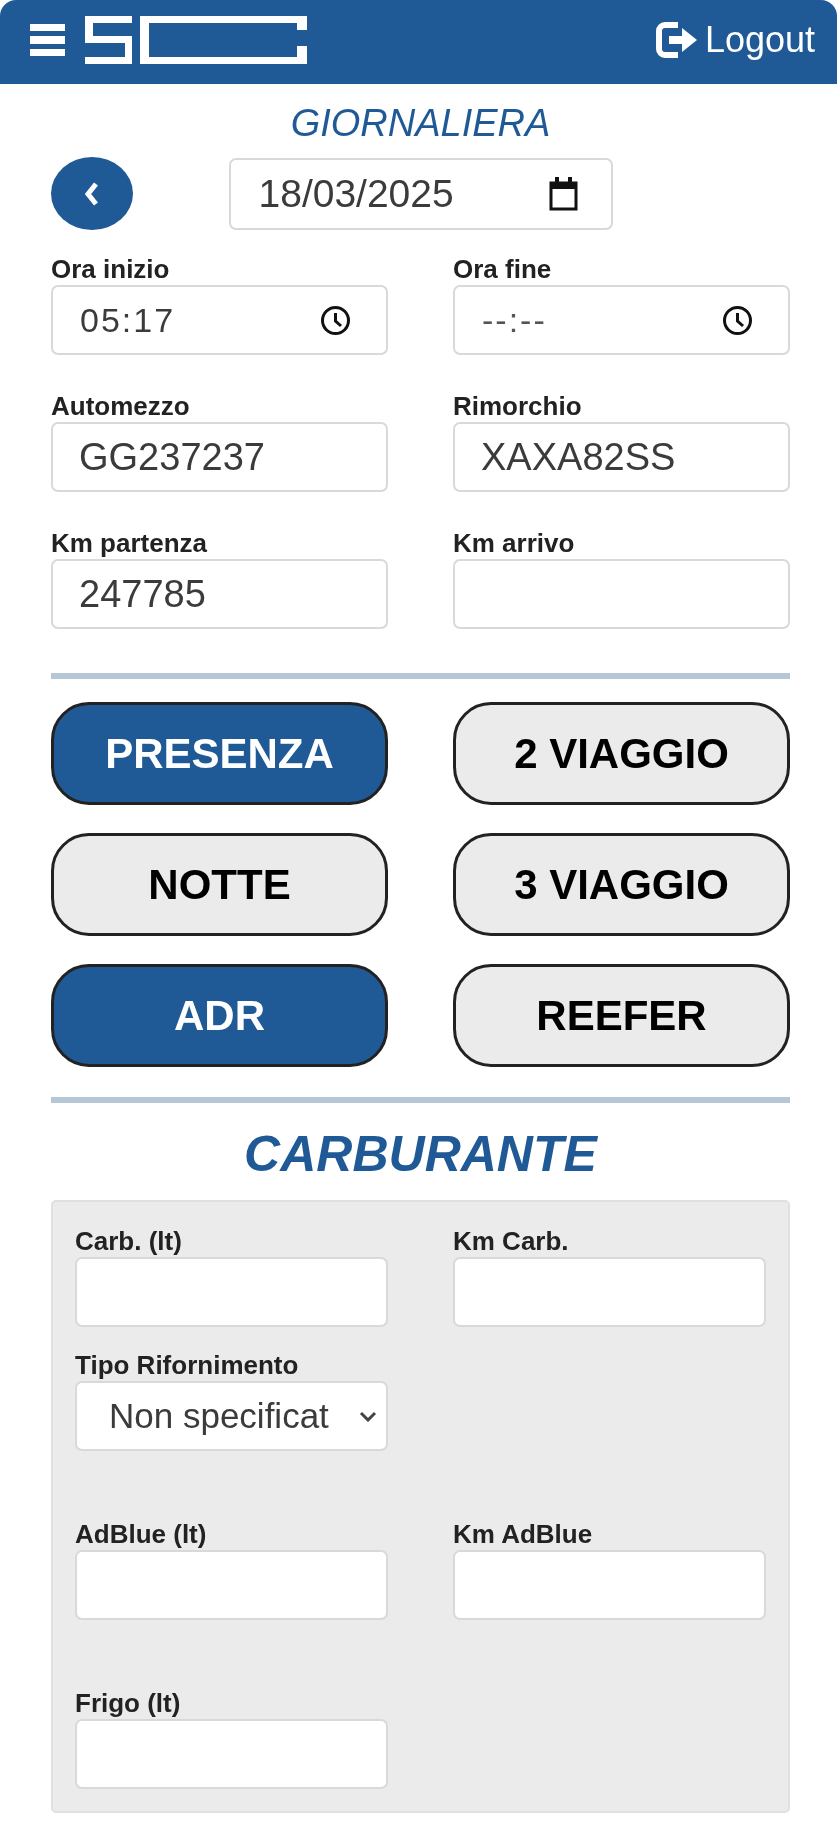 The image size is (837, 1845). What do you see at coordinates (92, 193) in the screenshot?
I see `chevron-left-icon` at bounding box center [92, 193].